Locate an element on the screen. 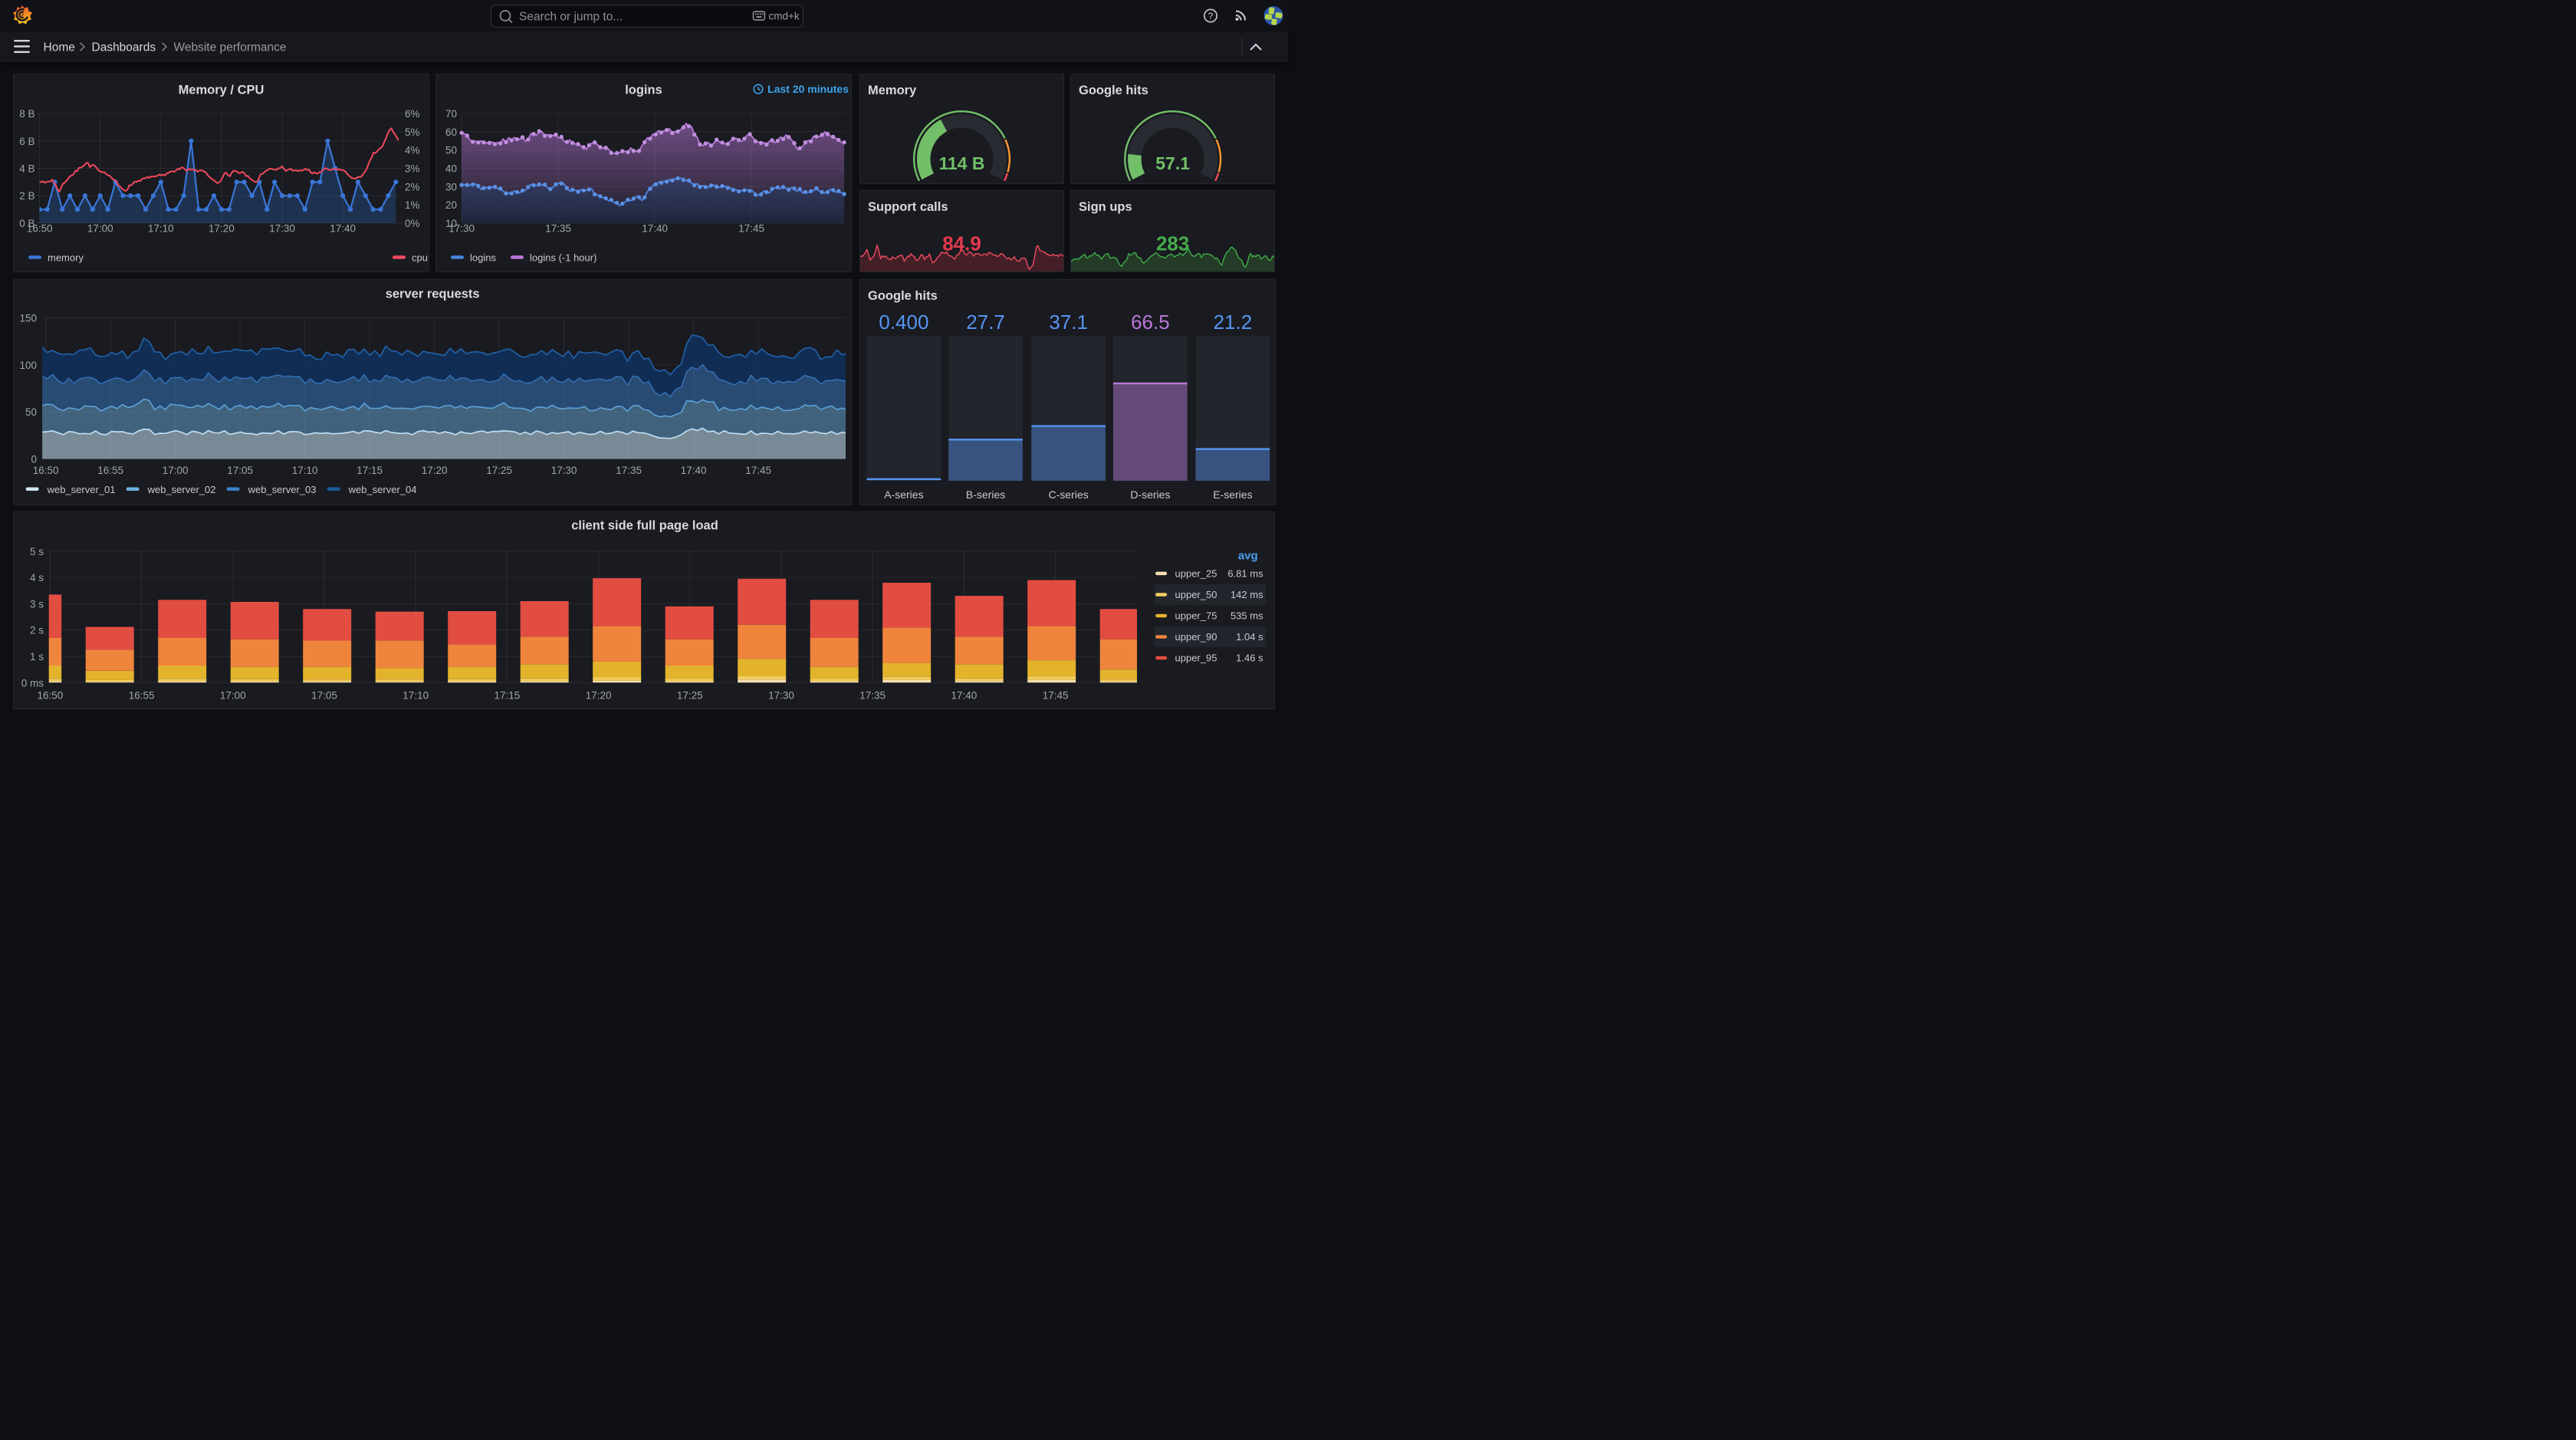 This screenshot has width=2576, height=1440. svg-text: upper_95 is located at coordinates (1196, 657).